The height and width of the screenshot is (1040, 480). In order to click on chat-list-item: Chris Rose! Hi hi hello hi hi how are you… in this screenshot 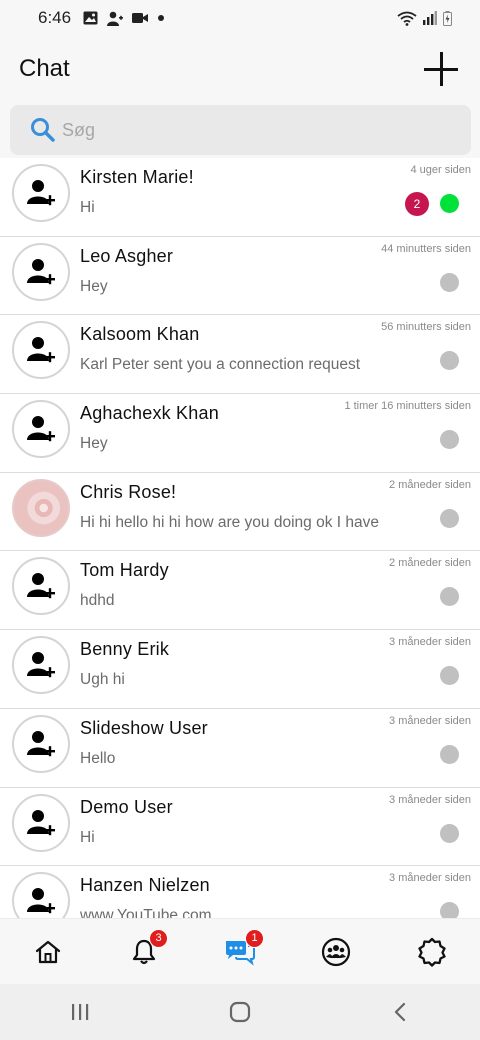, I will do `click(240, 512)`.